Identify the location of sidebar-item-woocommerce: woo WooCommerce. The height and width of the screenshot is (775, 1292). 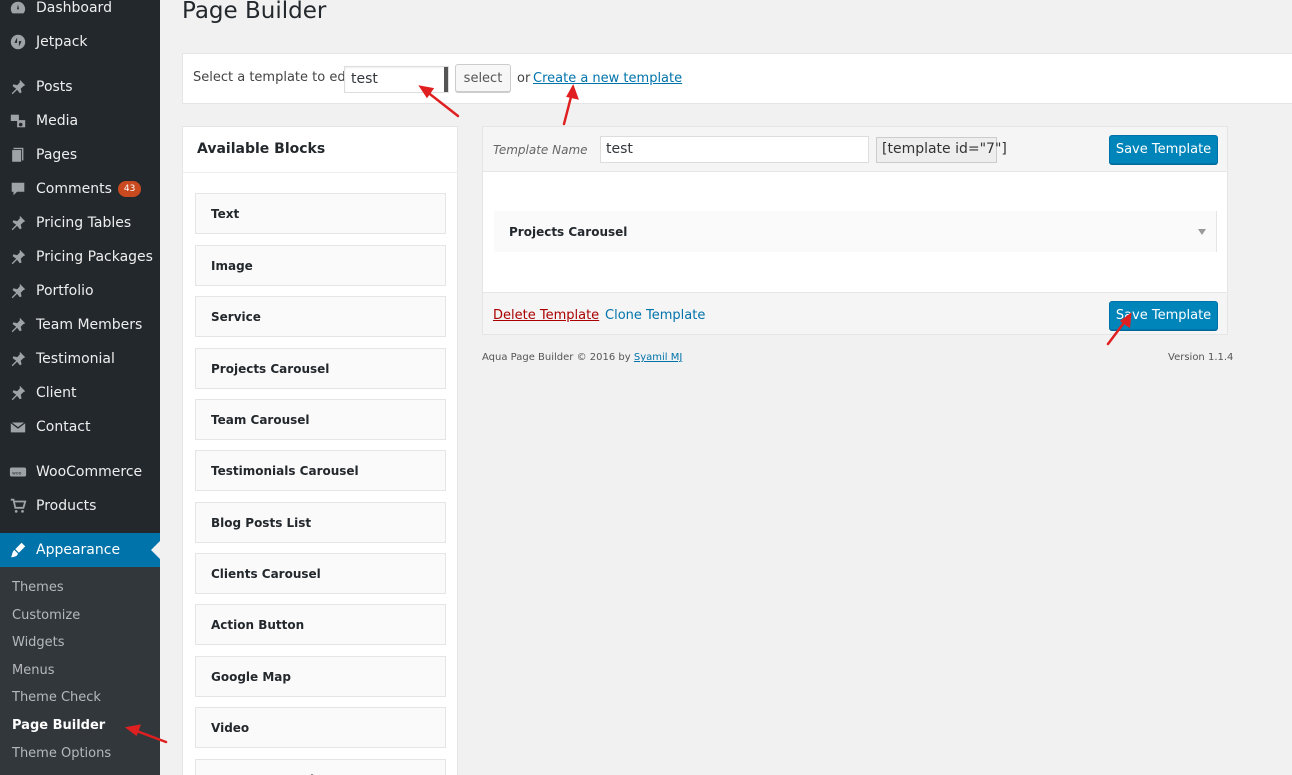
(80, 472).